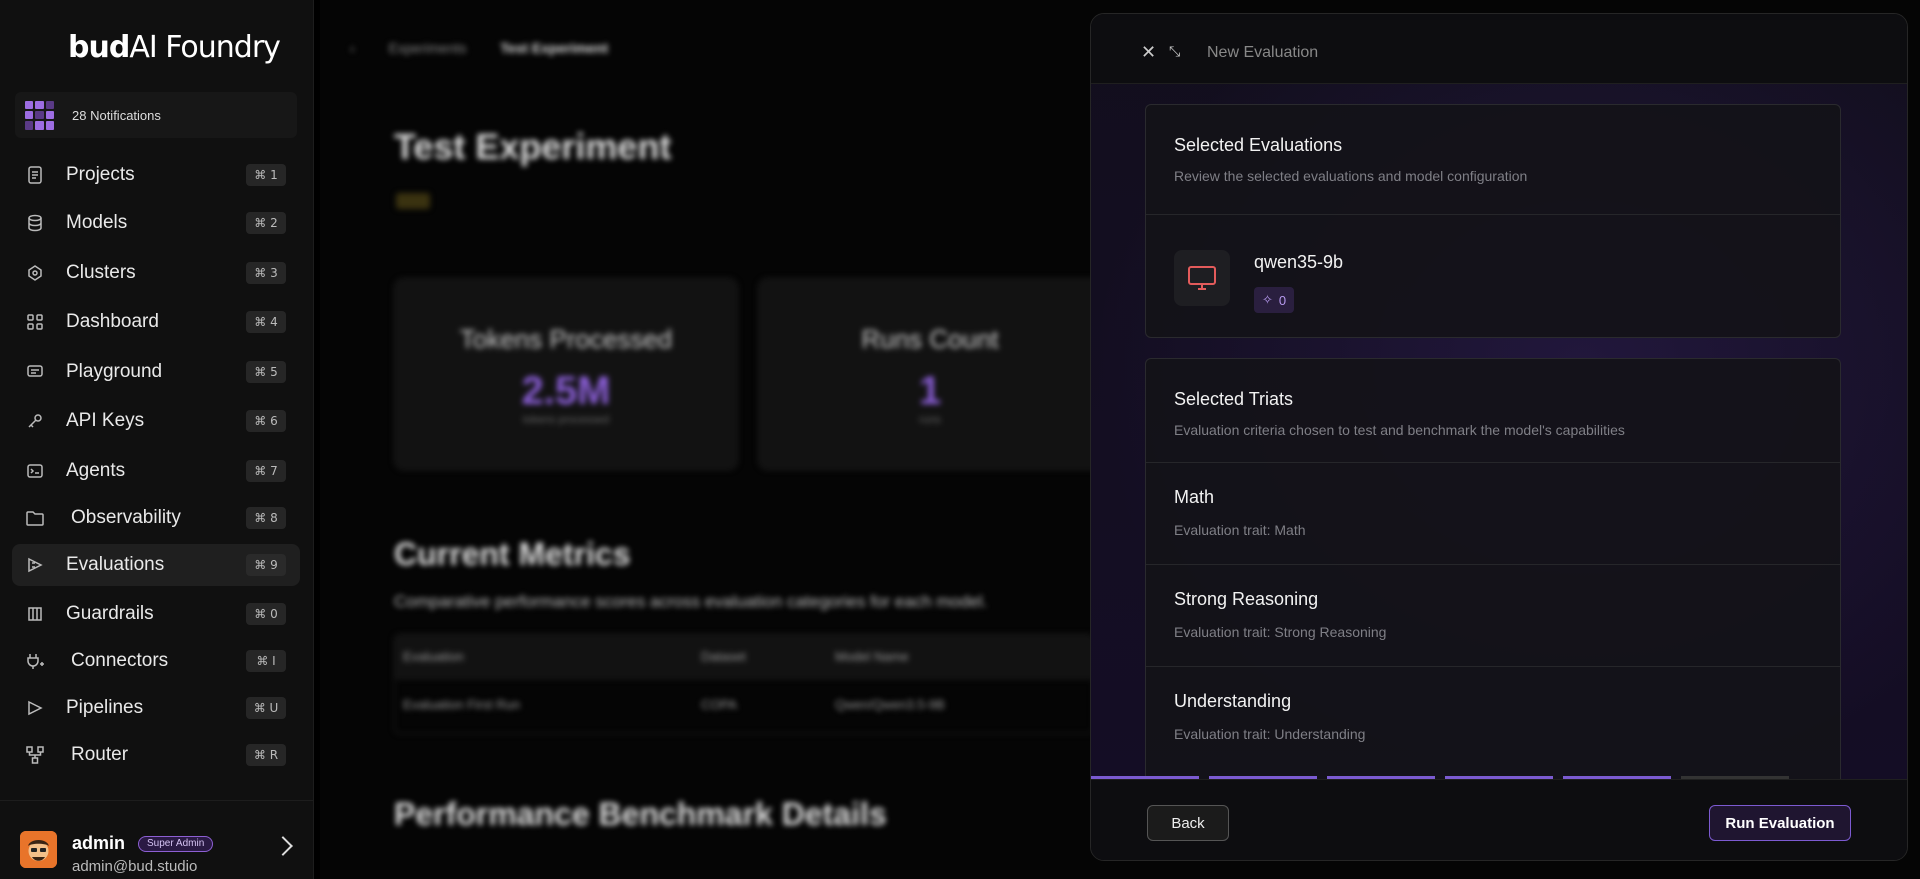  Describe the element at coordinates (1148, 52) in the screenshot. I see `close-icon: ✕` at that location.